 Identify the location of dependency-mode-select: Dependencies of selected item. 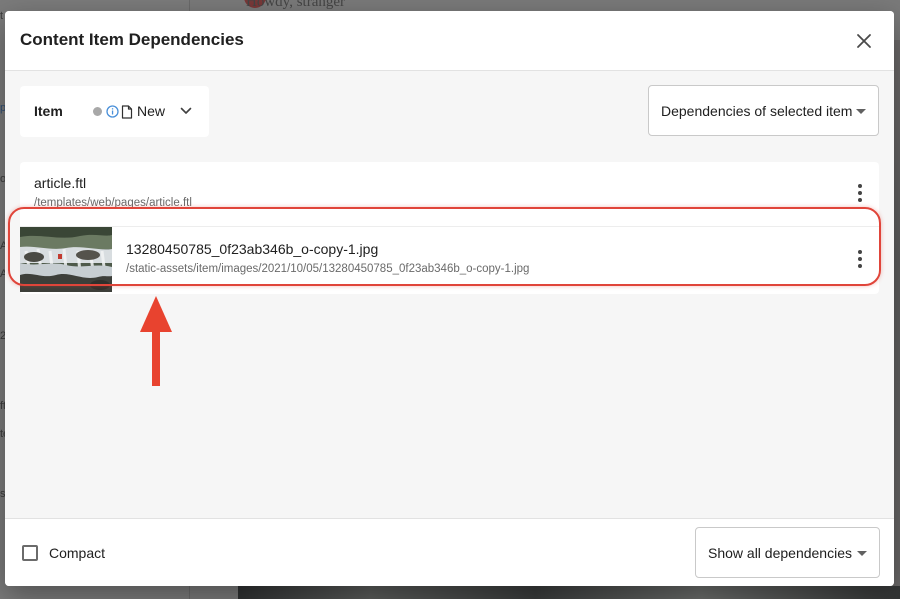
(763, 110).